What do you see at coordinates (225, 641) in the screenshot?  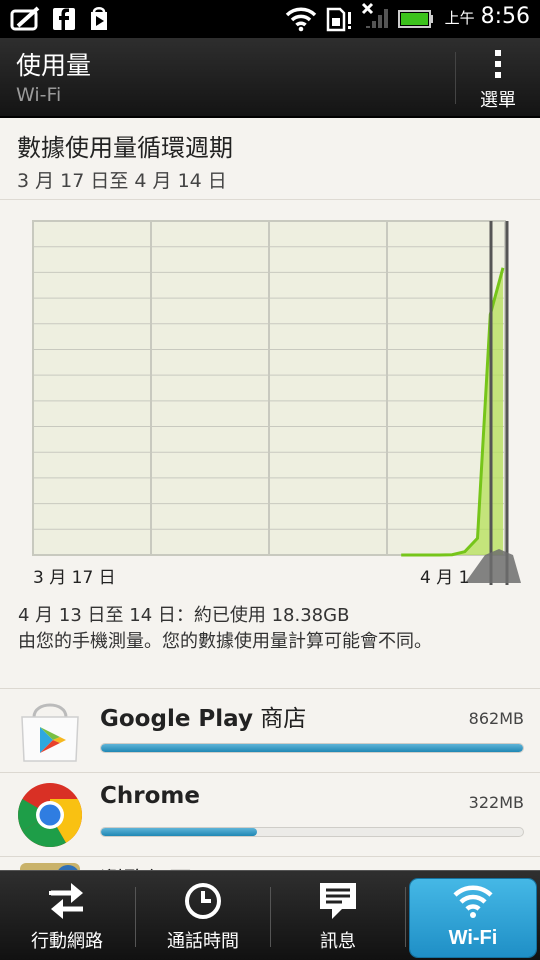 I see `usage-summary-note: 由您的手機測量。您的數據使用量計算可能會不同。` at bounding box center [225, 641].